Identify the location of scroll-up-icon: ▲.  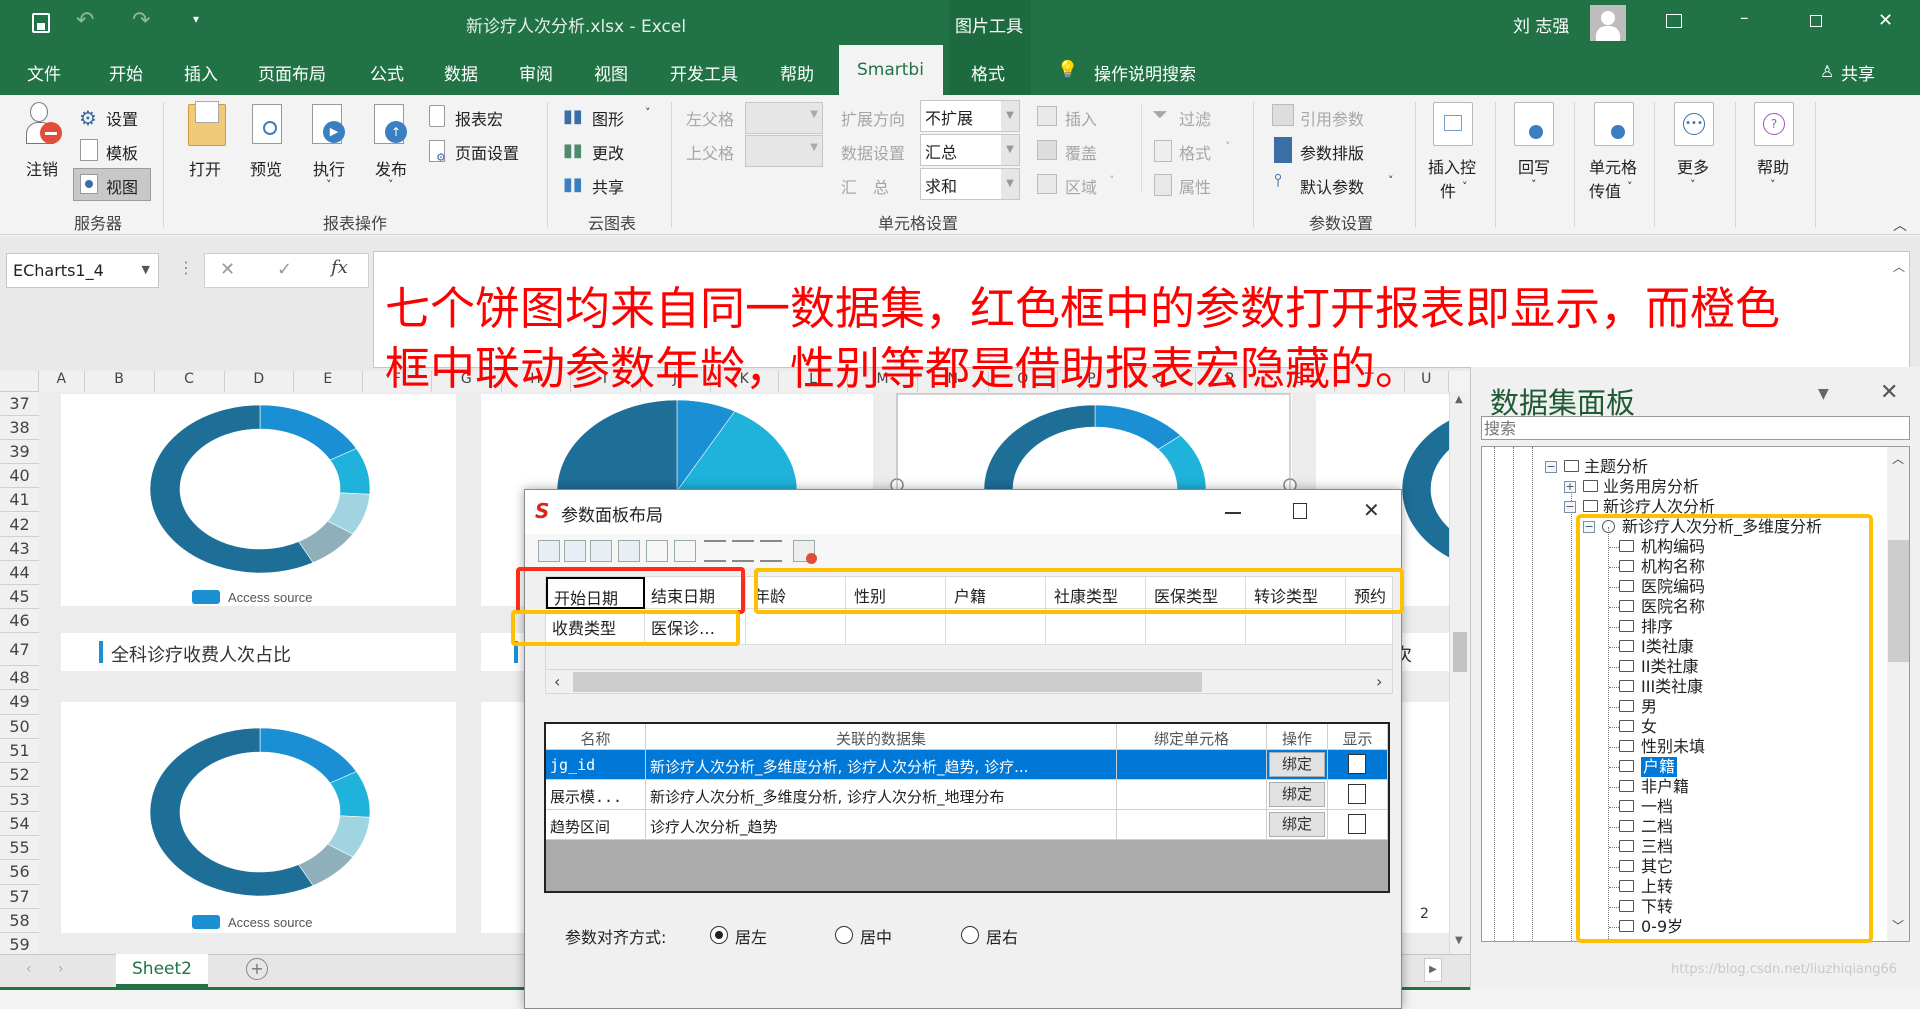
(1459, 399).